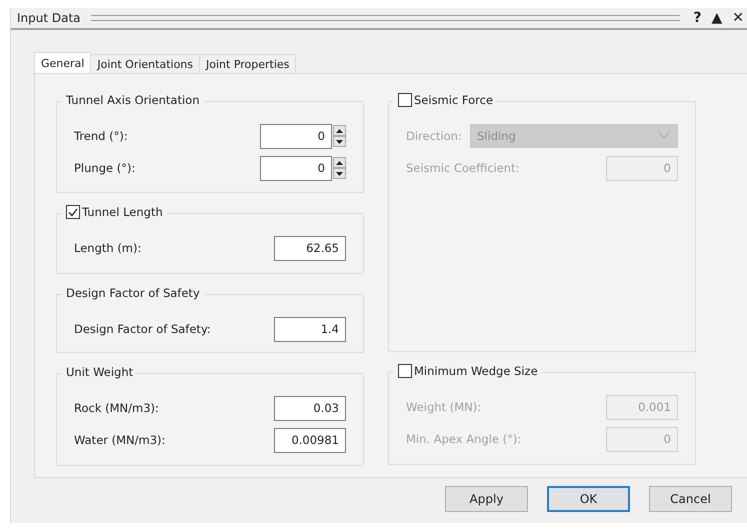 The image size is (747, 531). Describe the element at coordinates (120, 440) in the screenshot. I see `field-label: Water (MN/m3):` at that location.